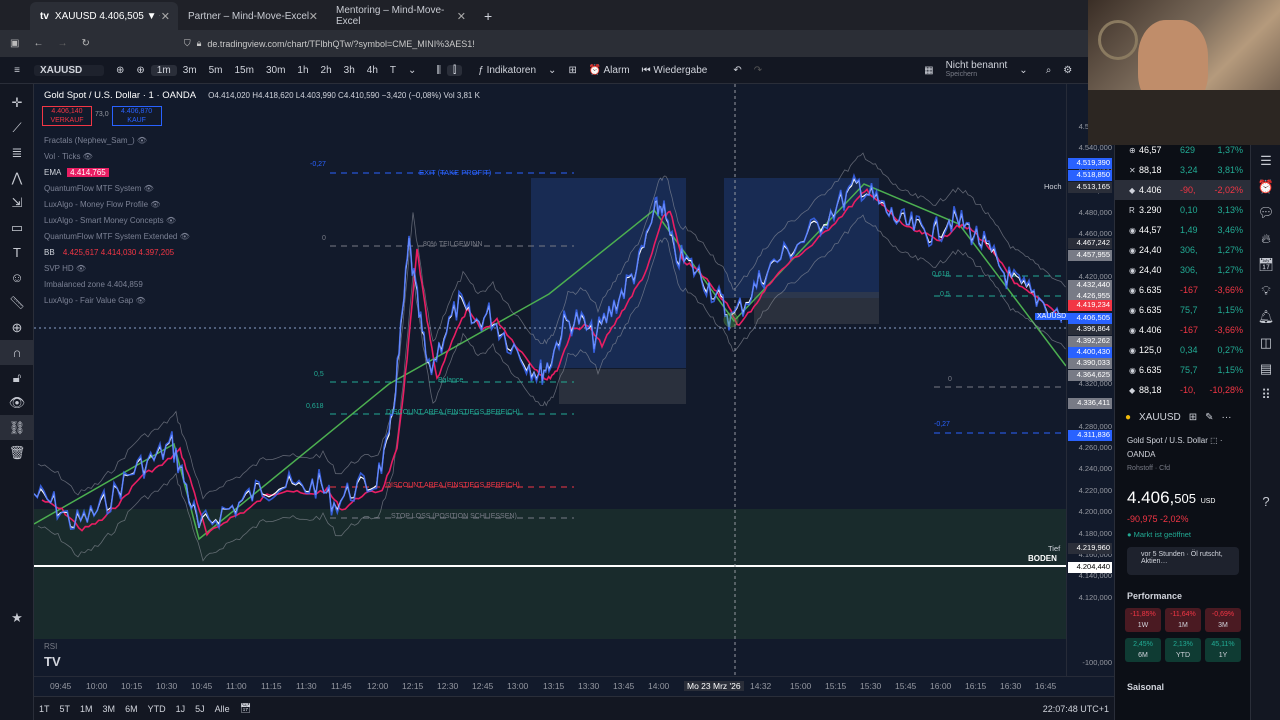 The image size is (1280, 720). I want to click on crosshair-icon: ✛, so click(17, 102).